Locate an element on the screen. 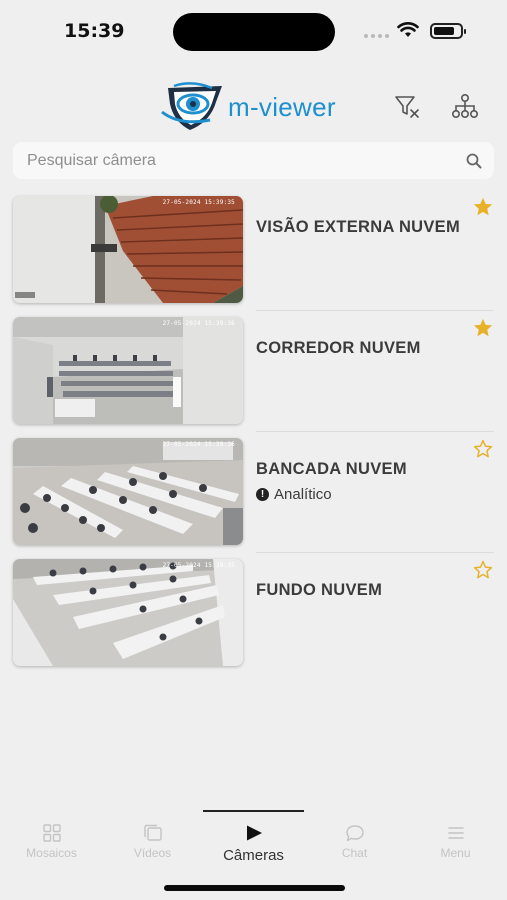 This screenshot has width=507, height=900. eye-shield-logo-icon is located at coordinates (191, 106).